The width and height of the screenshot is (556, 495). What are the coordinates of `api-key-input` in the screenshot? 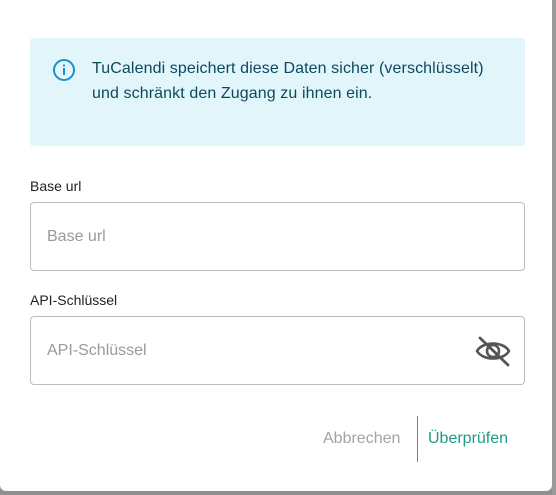 It's located at (257, 350).